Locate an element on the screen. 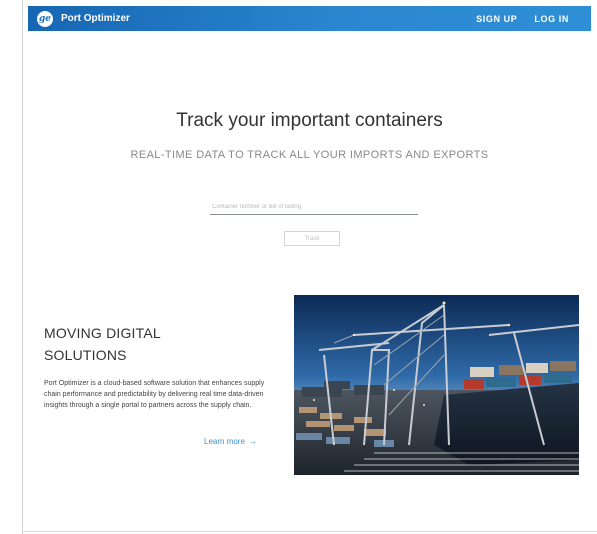 Image resolution: width=597 pixels, height=534 pixels. brand: ge Port Optimizer is located at coordinates (83, 18).